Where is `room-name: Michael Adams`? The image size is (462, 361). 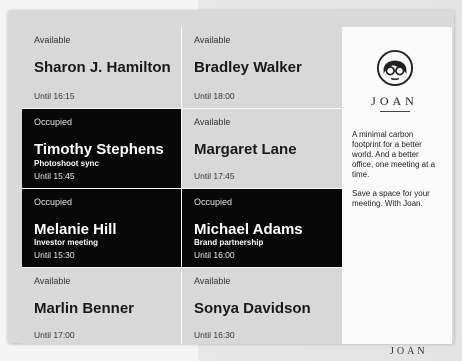
room-name: Michael Adams is located at coordinates (248, 229).